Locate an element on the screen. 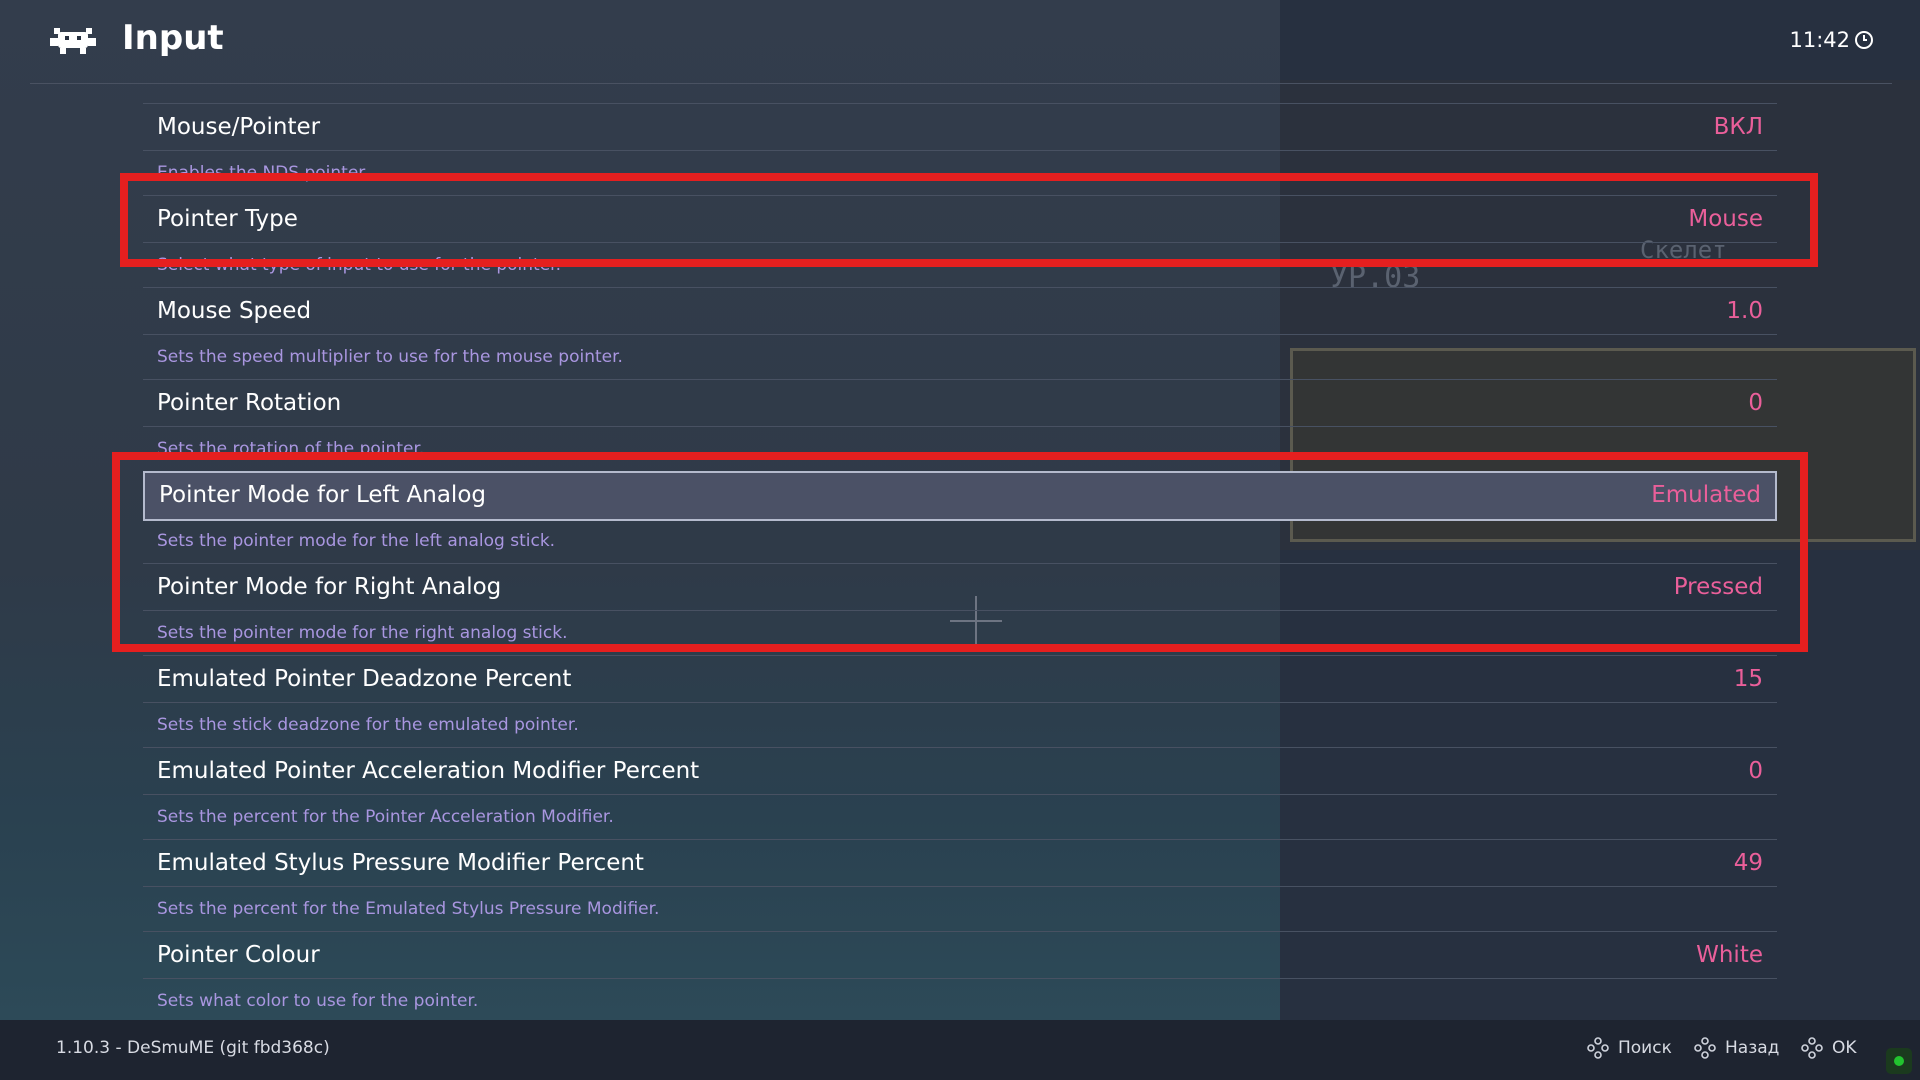 This screenshot has height=1080, width=1920. setting-value: 1.0 is located at coordinates (1744, 311).